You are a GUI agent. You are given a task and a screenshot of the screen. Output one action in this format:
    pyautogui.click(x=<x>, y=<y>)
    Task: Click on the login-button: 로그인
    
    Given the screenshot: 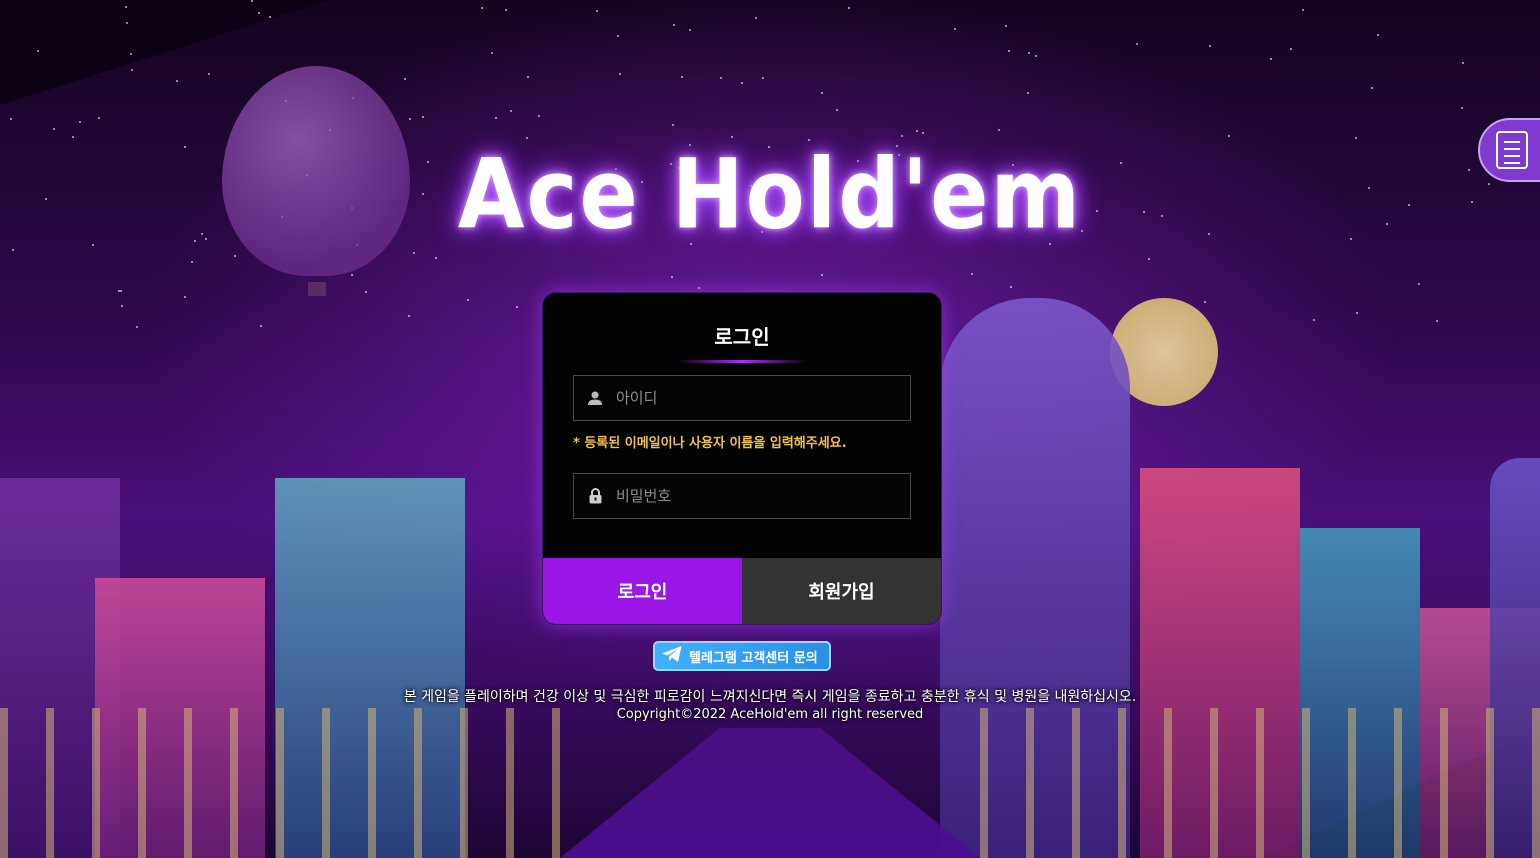 What is the action you would take?
    pyautogui.click(x=642, y=591)
    